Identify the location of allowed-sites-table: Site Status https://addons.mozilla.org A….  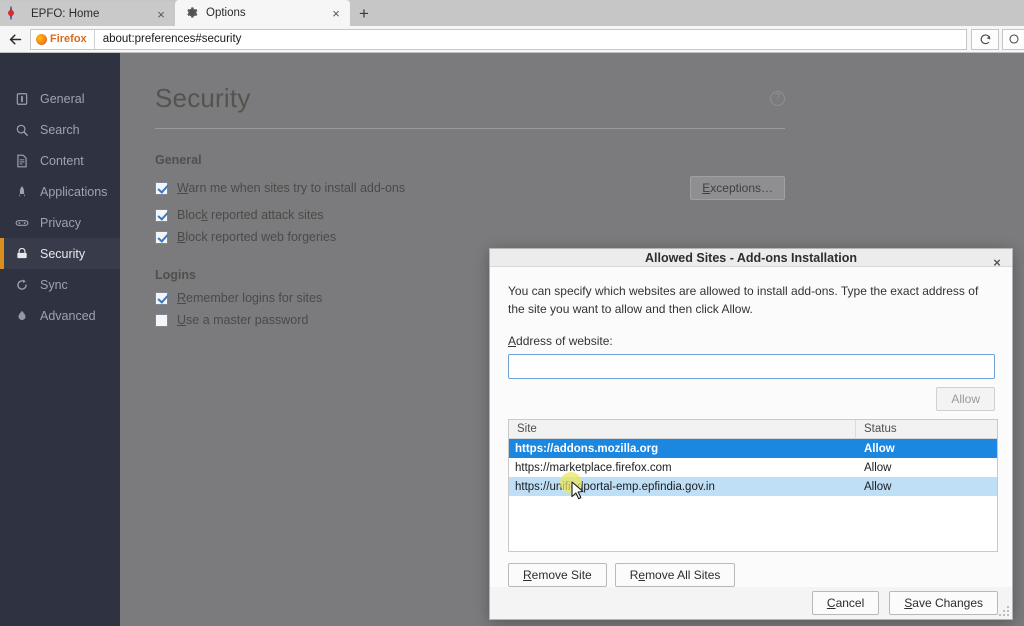
(753, 486).